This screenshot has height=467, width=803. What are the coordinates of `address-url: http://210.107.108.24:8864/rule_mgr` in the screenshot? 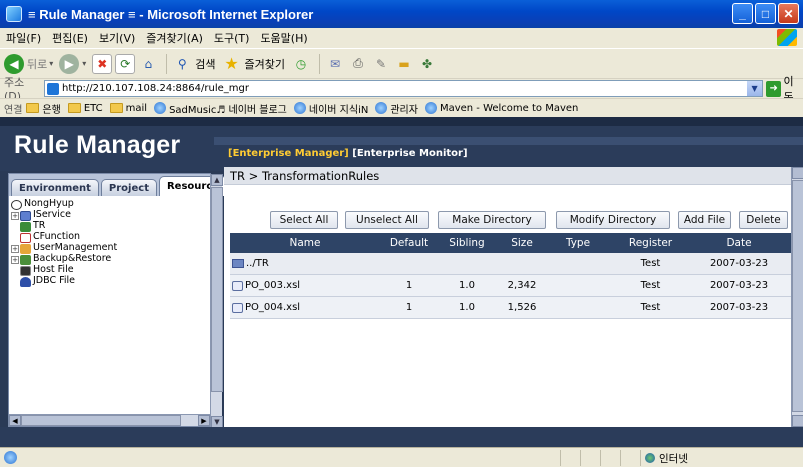 It's located at (155, 88).